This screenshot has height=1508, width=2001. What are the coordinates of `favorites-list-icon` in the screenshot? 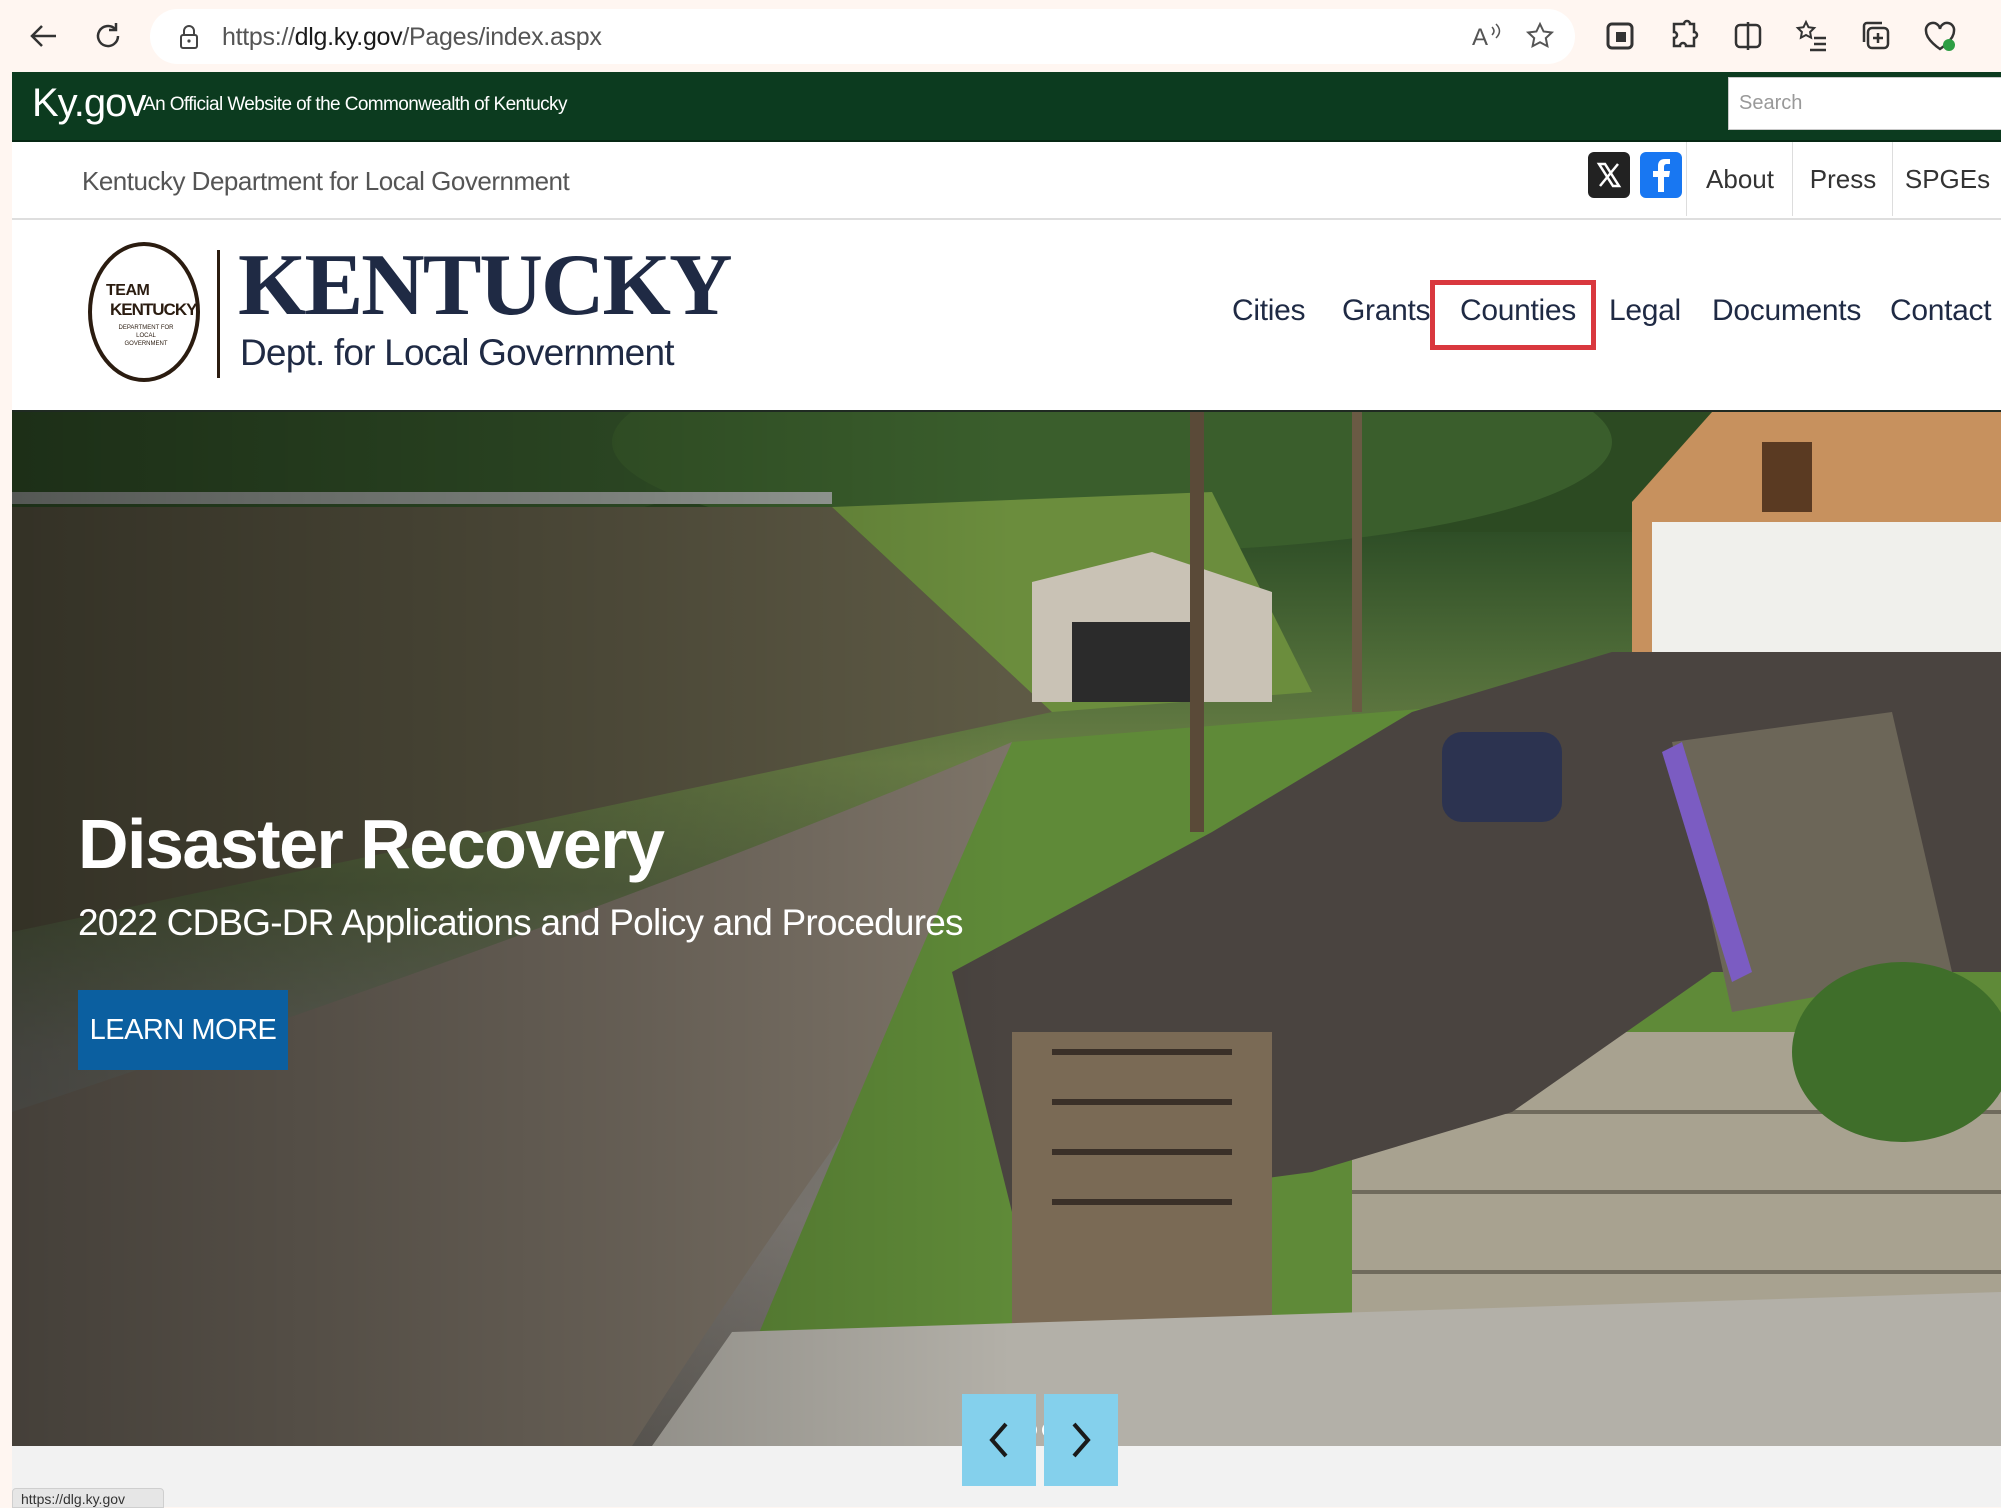 It's located at (1812, 36).